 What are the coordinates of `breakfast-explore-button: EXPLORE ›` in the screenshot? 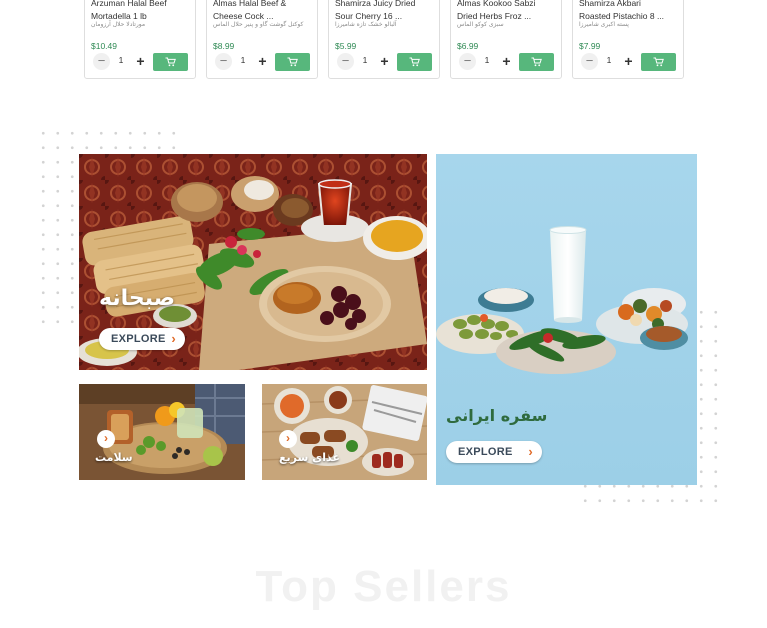 It's located at (142, 339).